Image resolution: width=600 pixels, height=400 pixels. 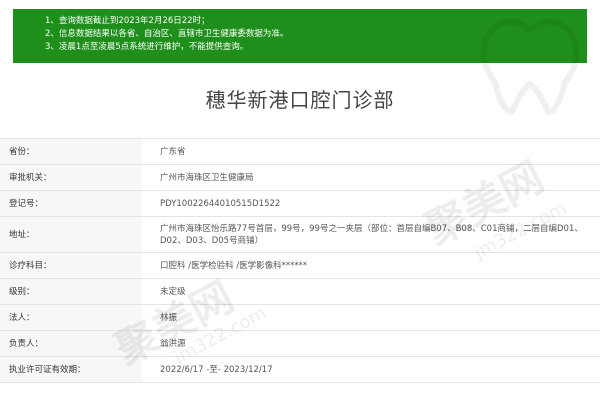 What do you see at coordinates (71, 234) in the screenshot?
I see `row-label: 地址：` at bounding box center [71, 234].